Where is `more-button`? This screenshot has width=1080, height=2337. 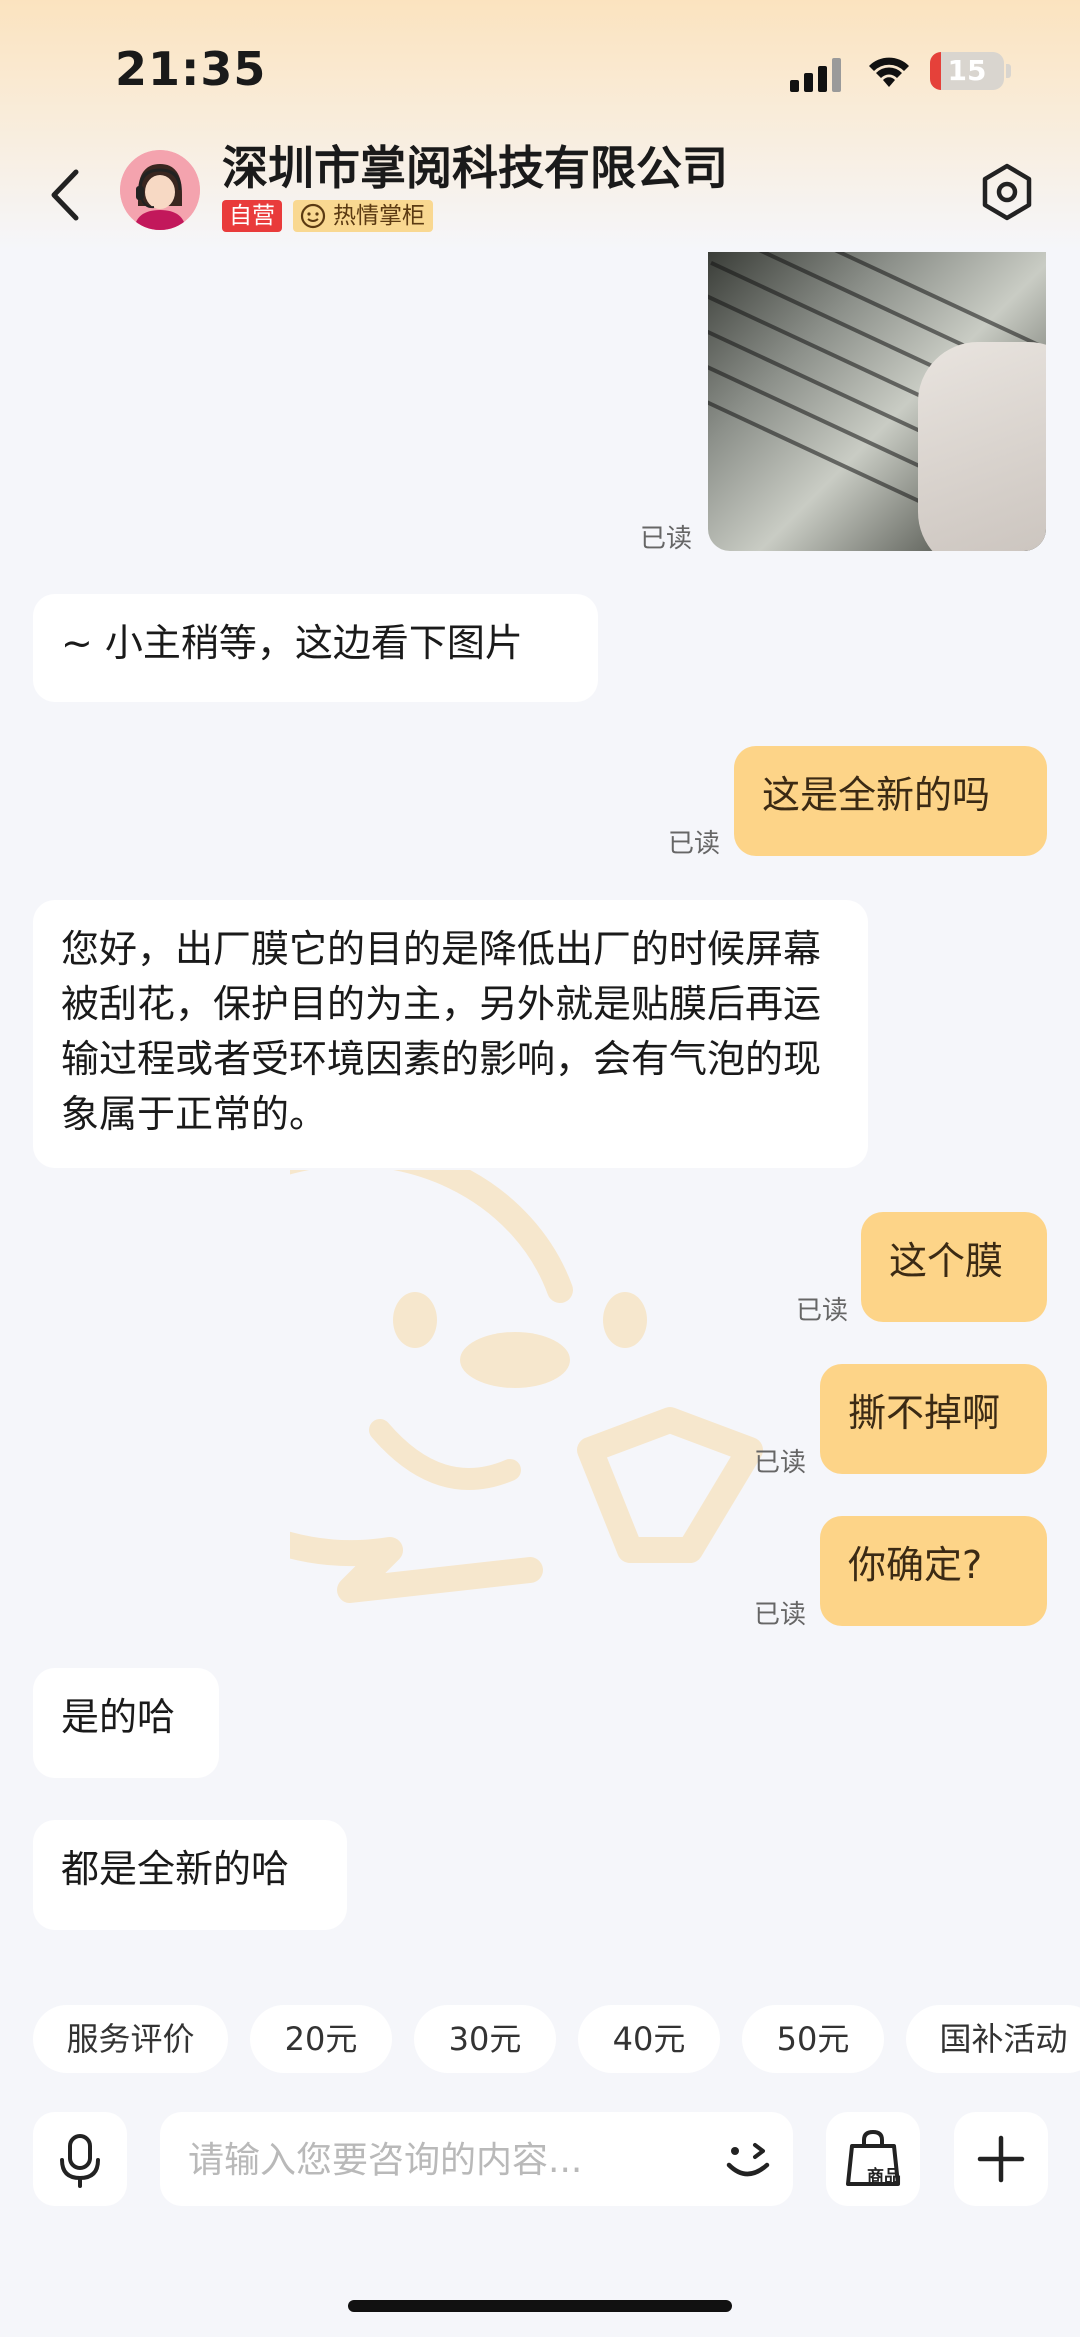 more-button is located at coordinates (1001, 2159).